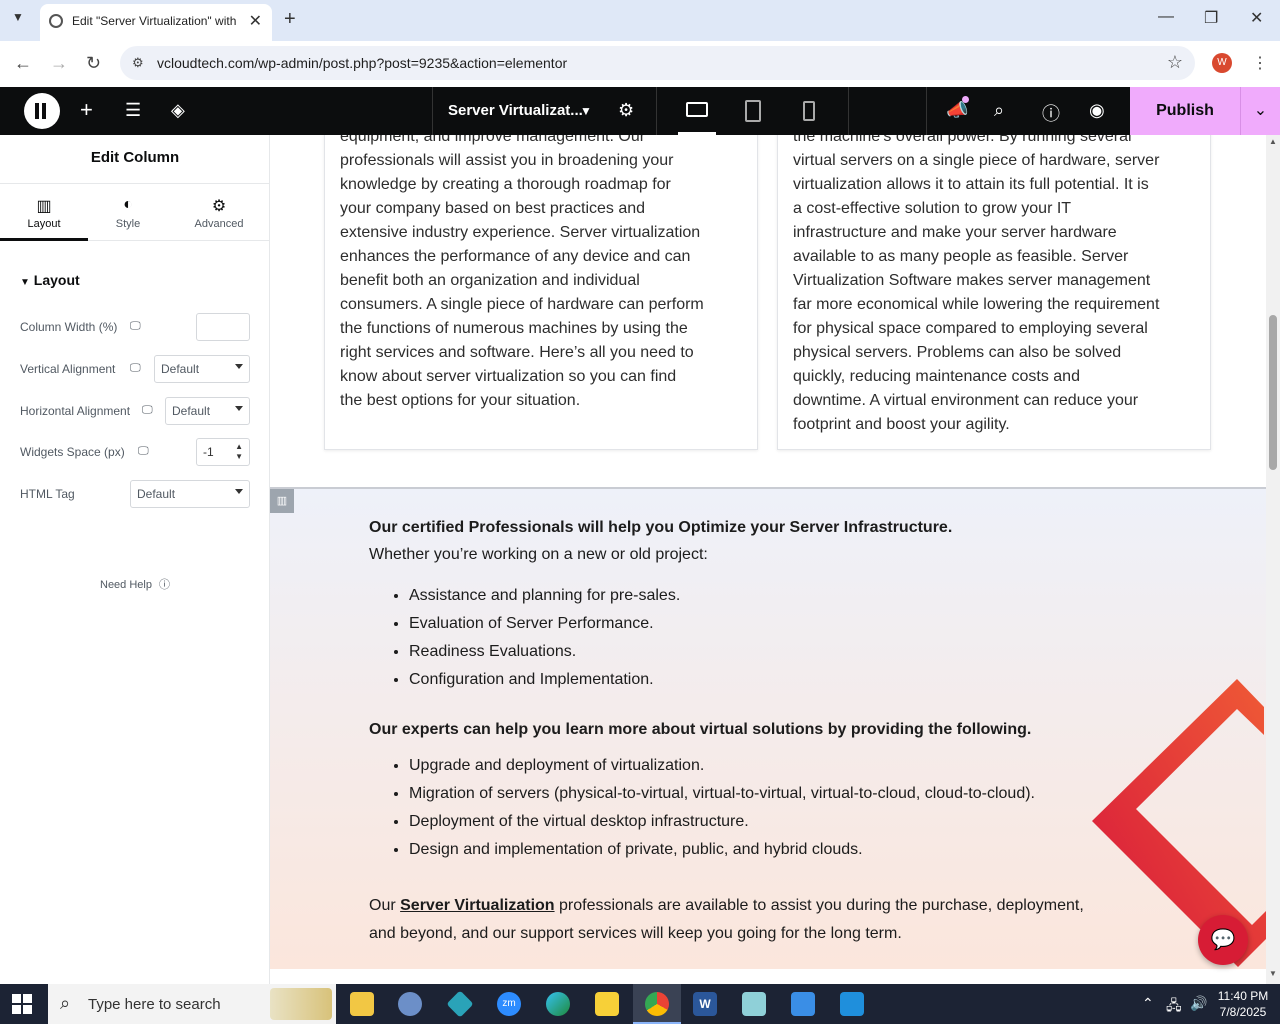  I want to click on caret-down-icon: ▼, so click(25, 282).